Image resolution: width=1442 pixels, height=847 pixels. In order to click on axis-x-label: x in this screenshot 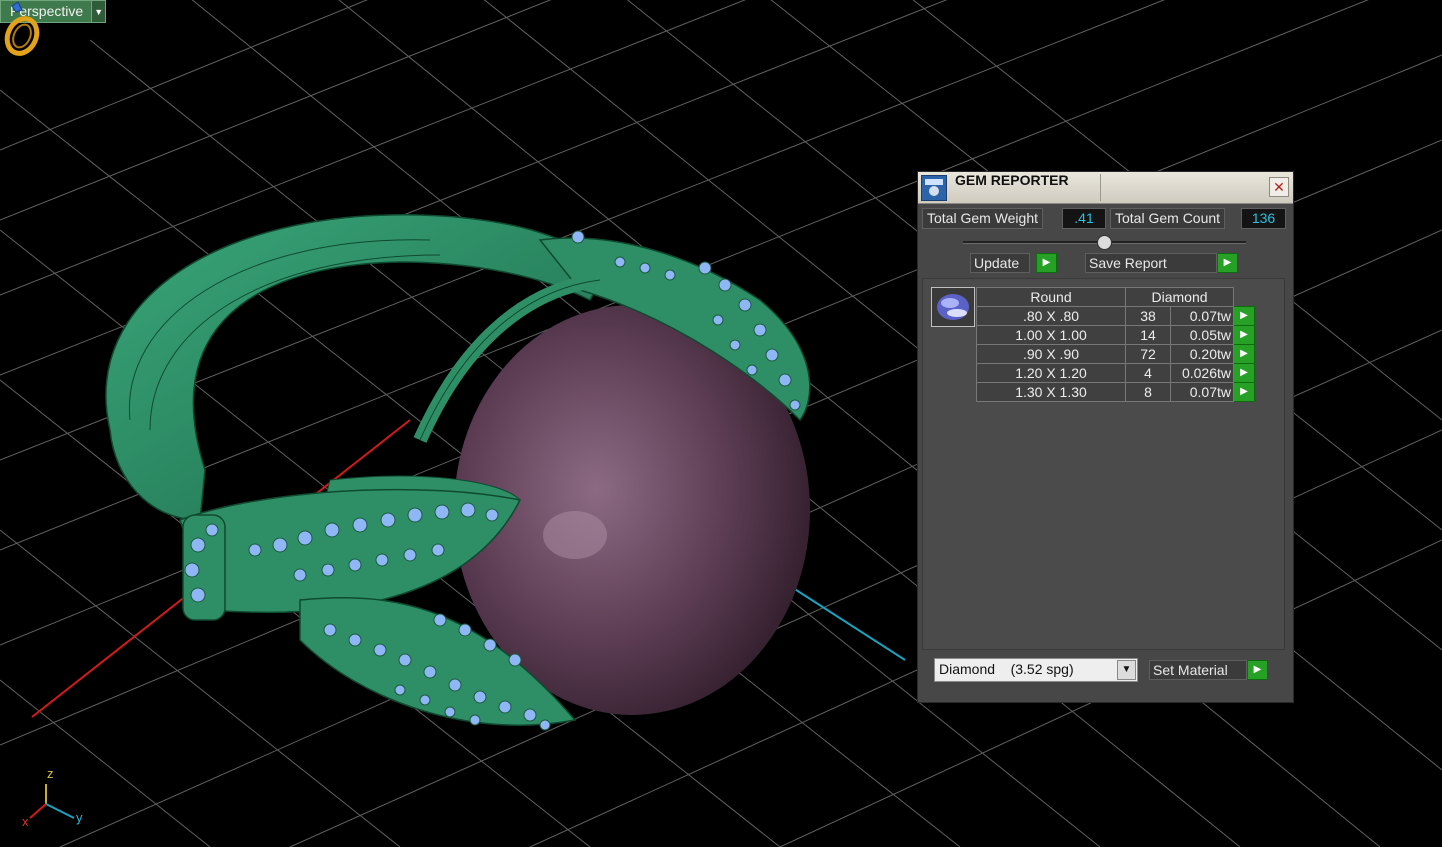, I will do `click(25, 821)`.